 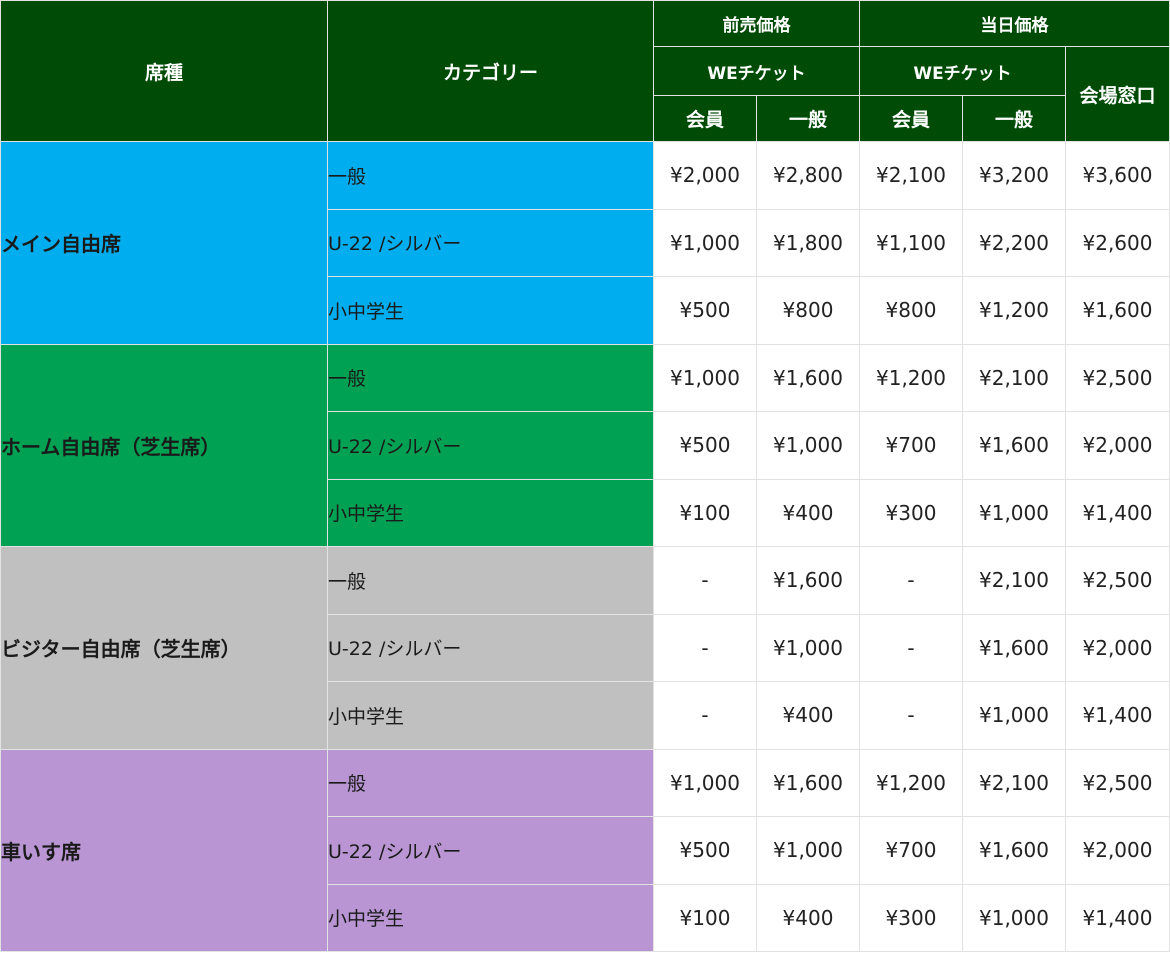 What do you see at coordinates (705, 118) in the screenshot?
I see `header-member-advance: 会員` at bounding box center [705, 118].